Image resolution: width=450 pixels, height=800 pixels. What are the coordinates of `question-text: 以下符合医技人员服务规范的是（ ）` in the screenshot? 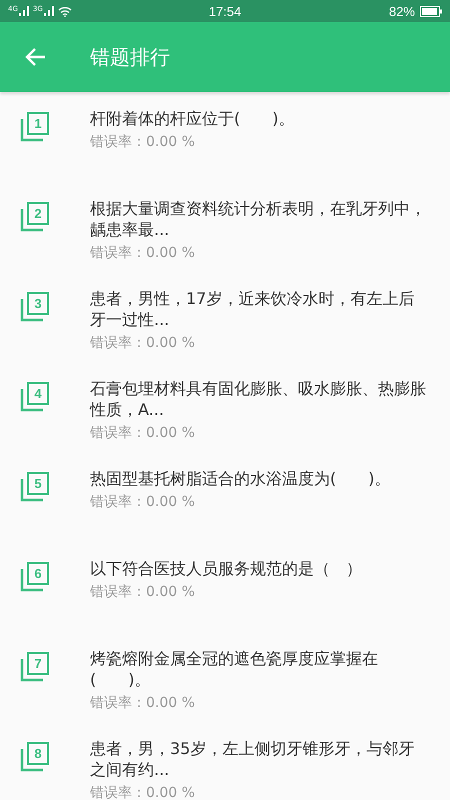 It's located at (226, 568).